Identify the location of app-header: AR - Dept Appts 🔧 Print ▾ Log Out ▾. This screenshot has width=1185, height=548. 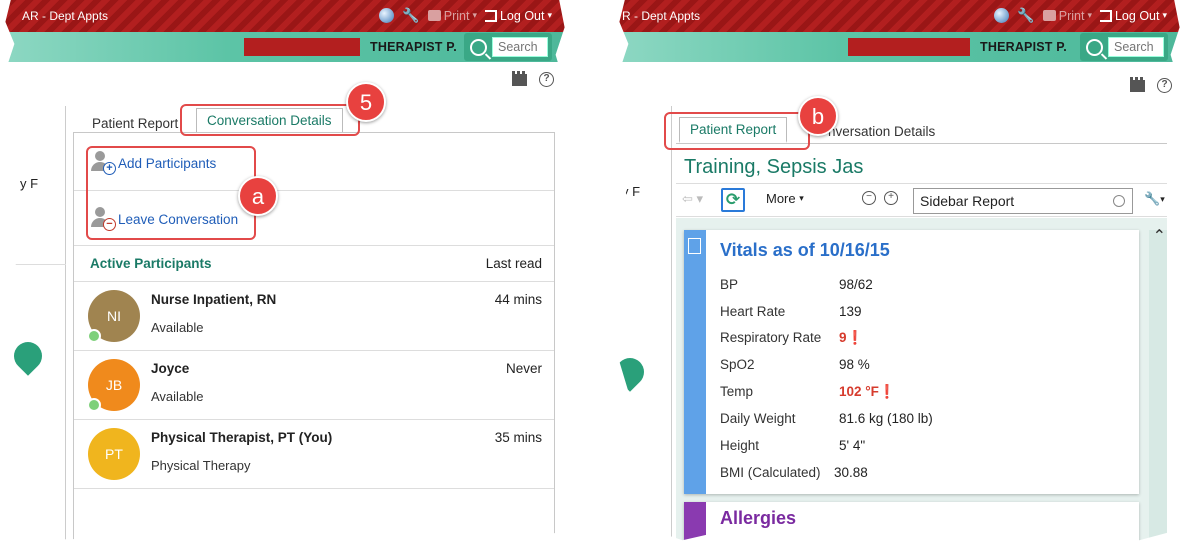
(285, 16).